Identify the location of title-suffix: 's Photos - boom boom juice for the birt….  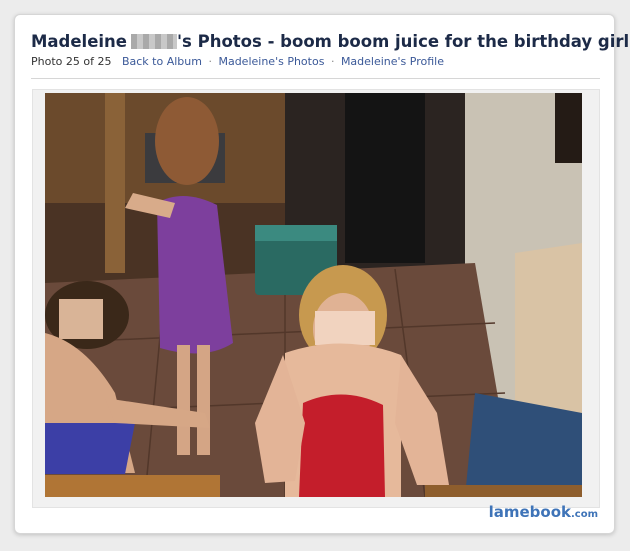
(403, 41).